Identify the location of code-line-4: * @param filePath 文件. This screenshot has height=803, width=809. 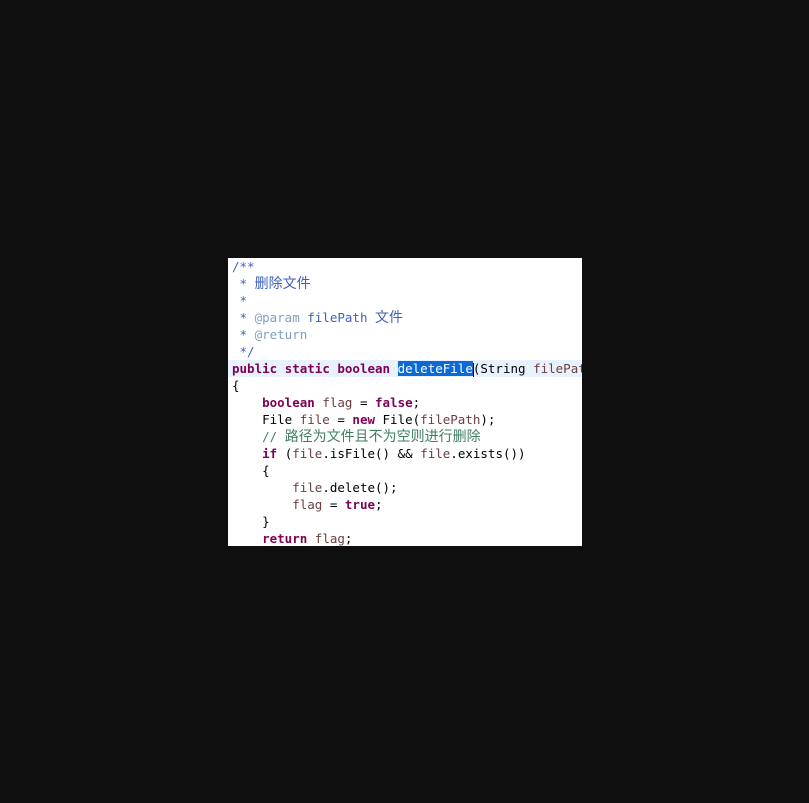
(405, 317).